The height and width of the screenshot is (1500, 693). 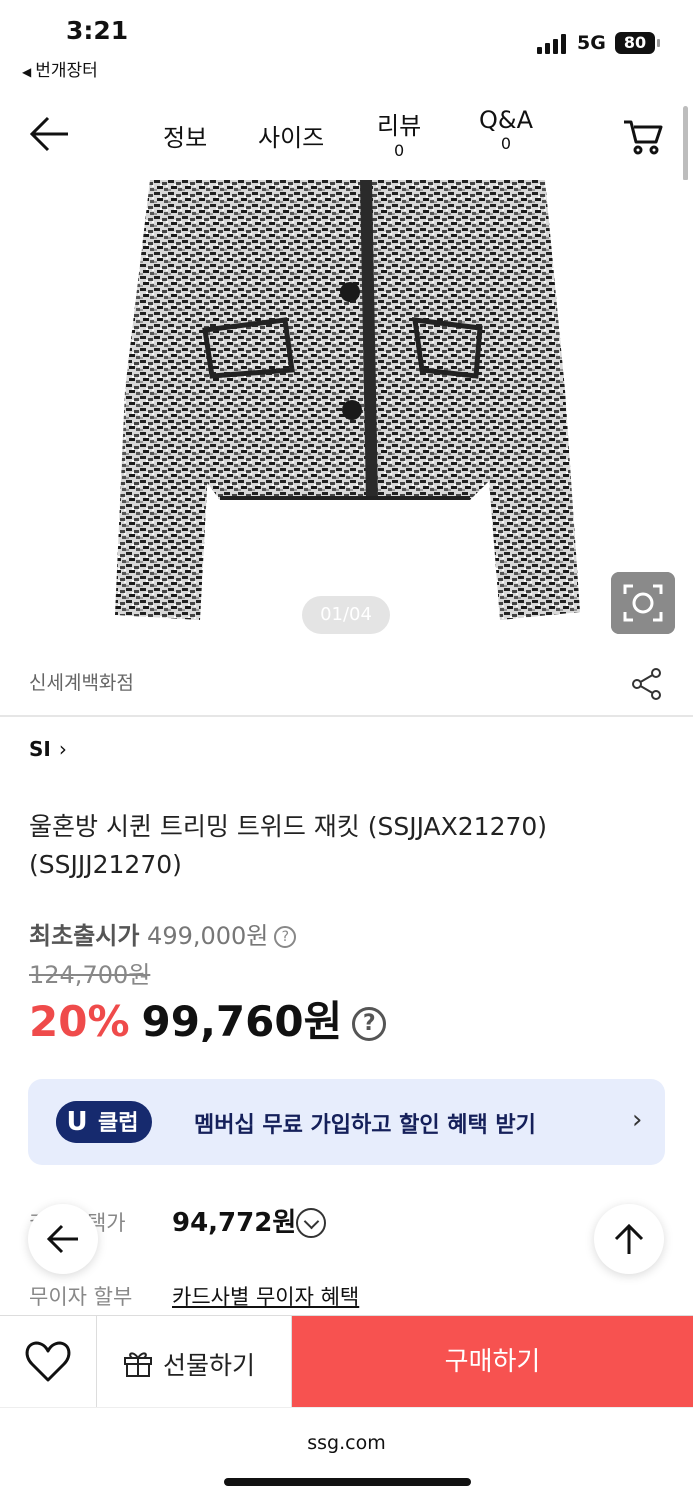 I want to click on bottom-action-bar: 선물하기 구매하기, so click(x=346, y=1361).